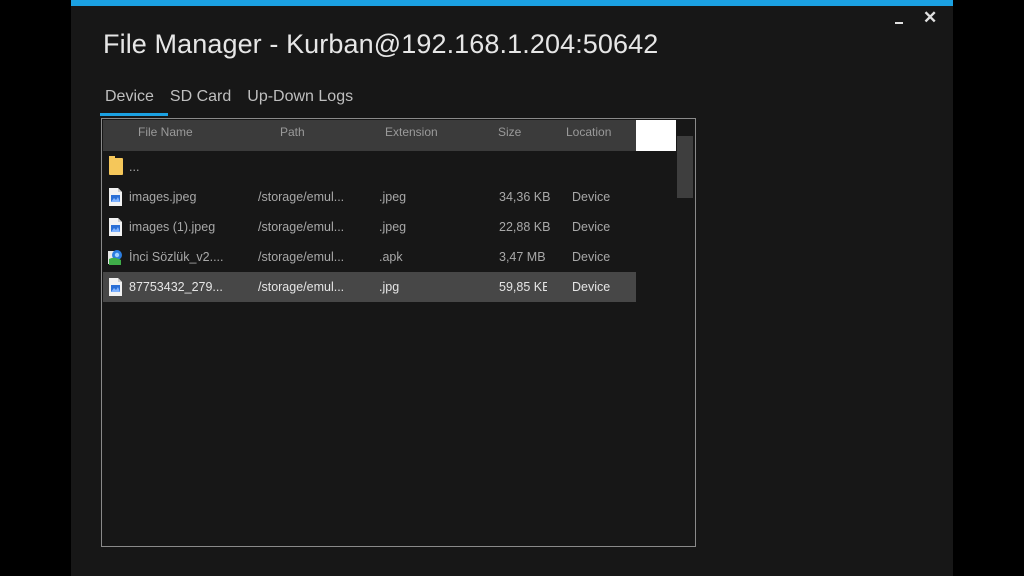 This screenshot has height=576, width=1024. Describe the element at coordinates (525, 227) in the screenshot. I see `file-size-cell: 22,88 KB` at that location.